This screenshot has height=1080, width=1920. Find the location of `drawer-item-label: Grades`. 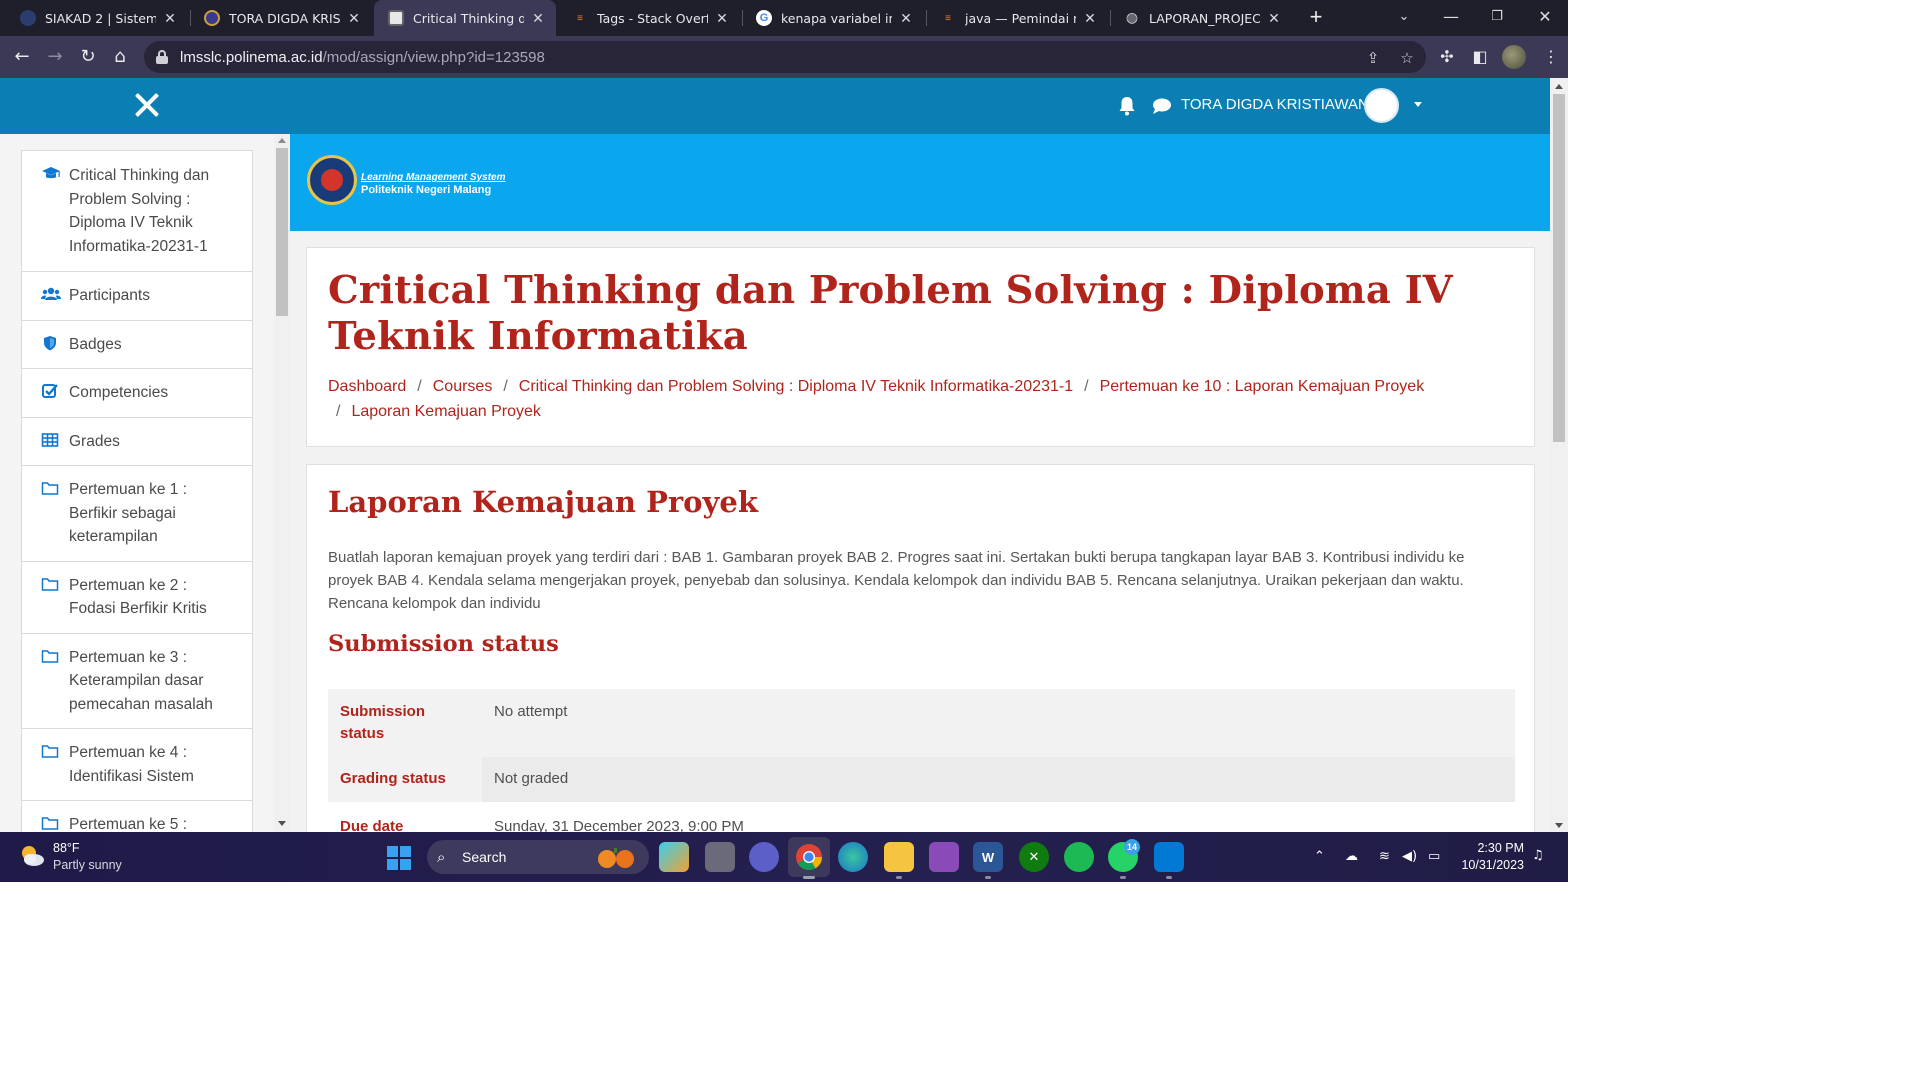

drawer-item-label: Grades is located at coordinates (94, 441).